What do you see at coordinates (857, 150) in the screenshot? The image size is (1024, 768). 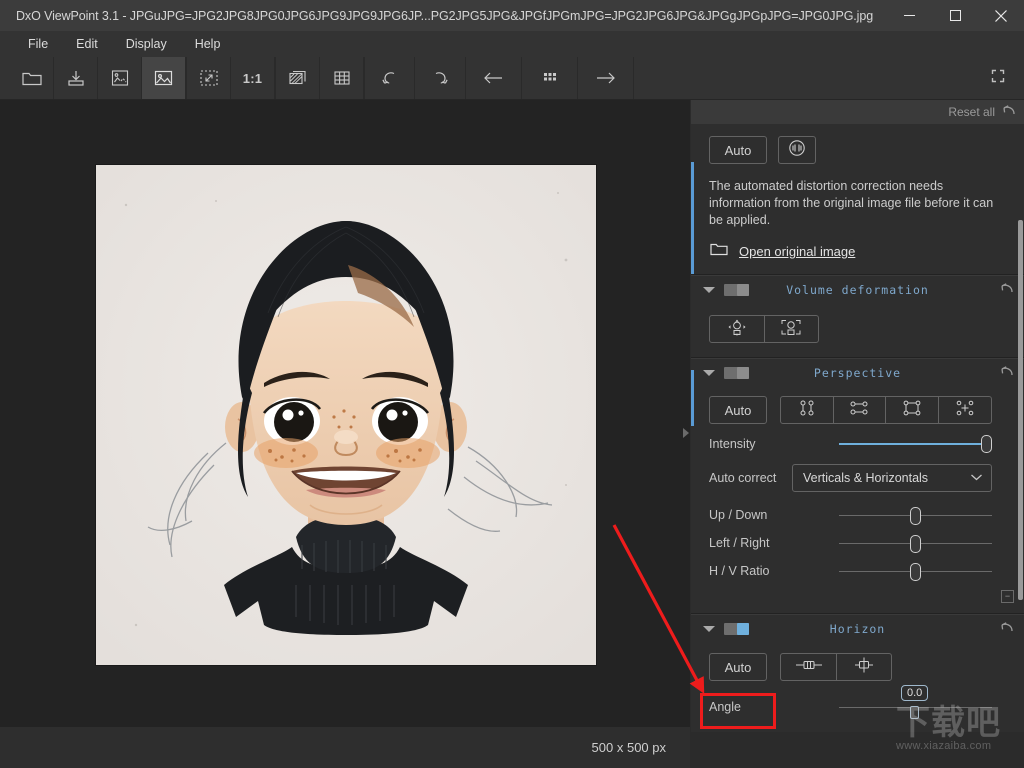 I see `distortion-controls-row: Auto` at bounding box center [857, 150].